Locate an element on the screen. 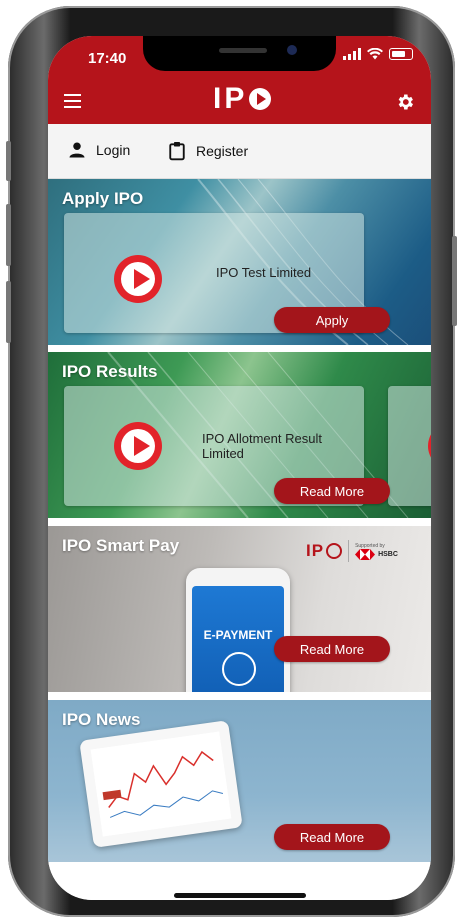 The image size is (463, 923). section-title: IPO News is located at coordinates (101, 719).